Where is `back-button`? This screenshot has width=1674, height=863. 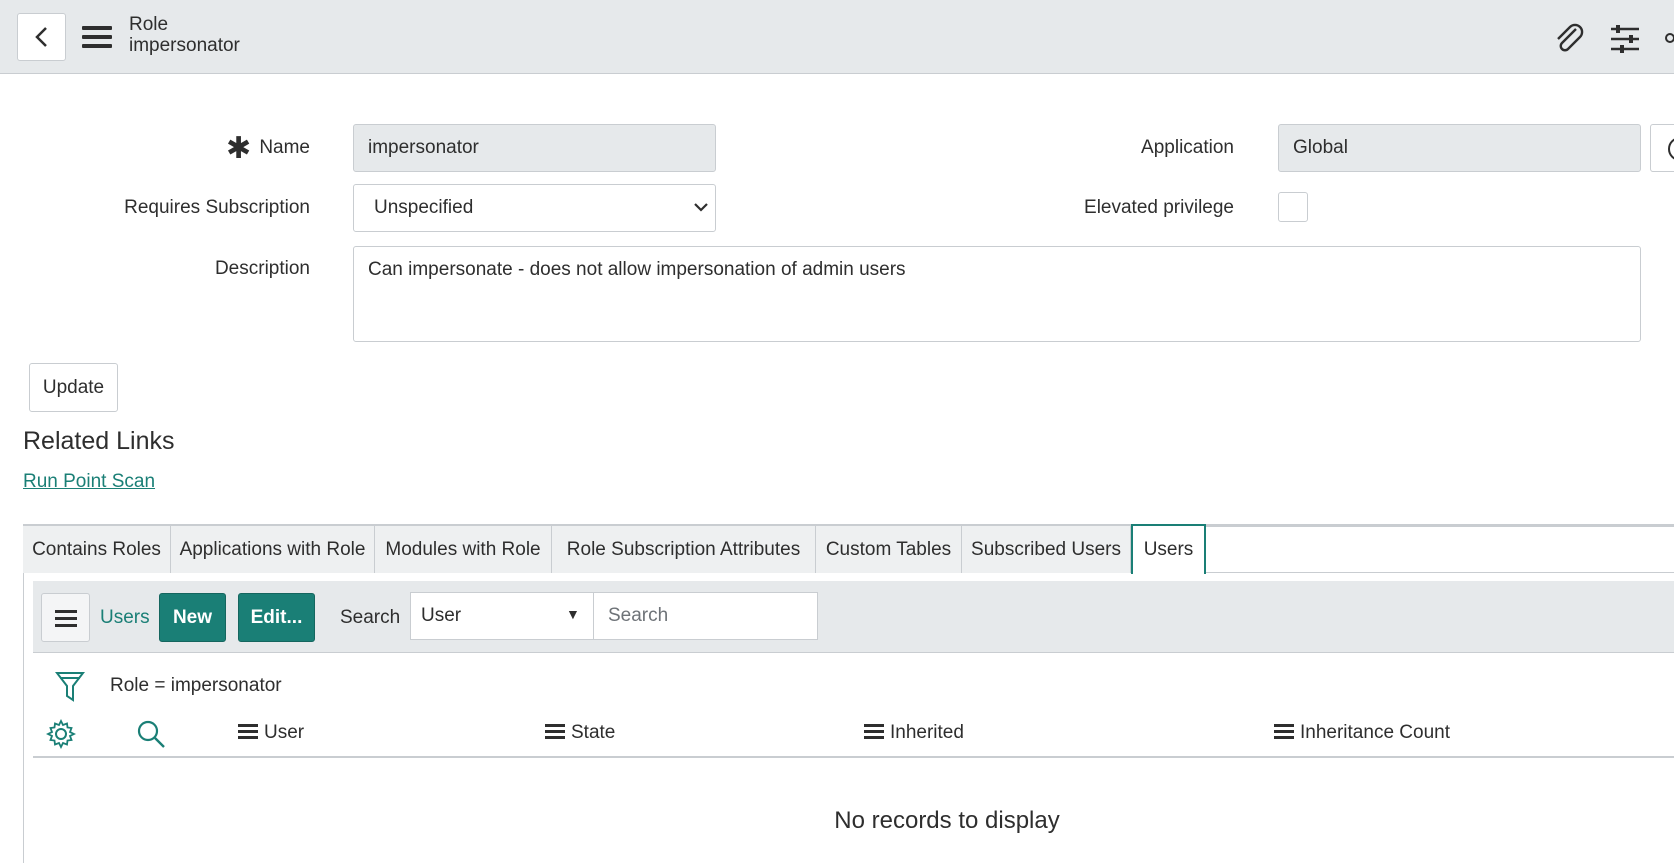 back-button is located at coordinates (41, 37).